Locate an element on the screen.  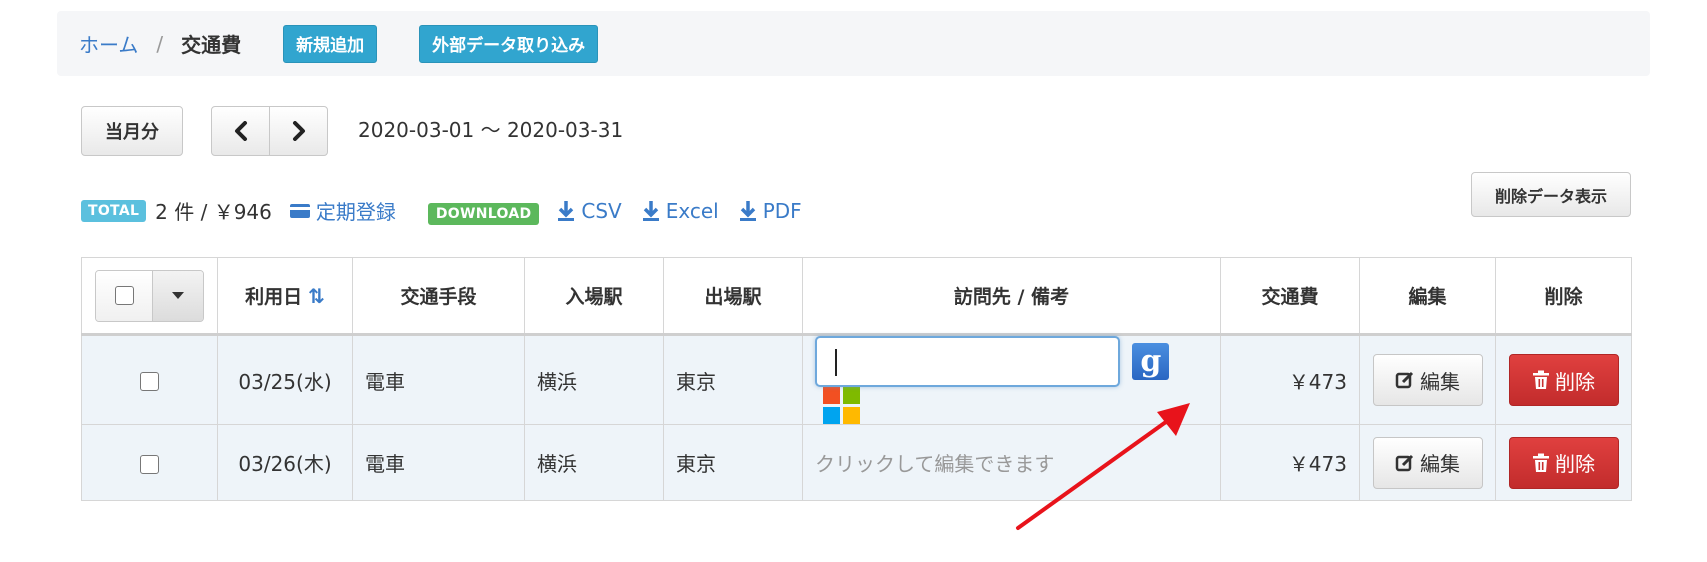
breadcrumb-home-link: ホーム is located at coordinates (108, 43).